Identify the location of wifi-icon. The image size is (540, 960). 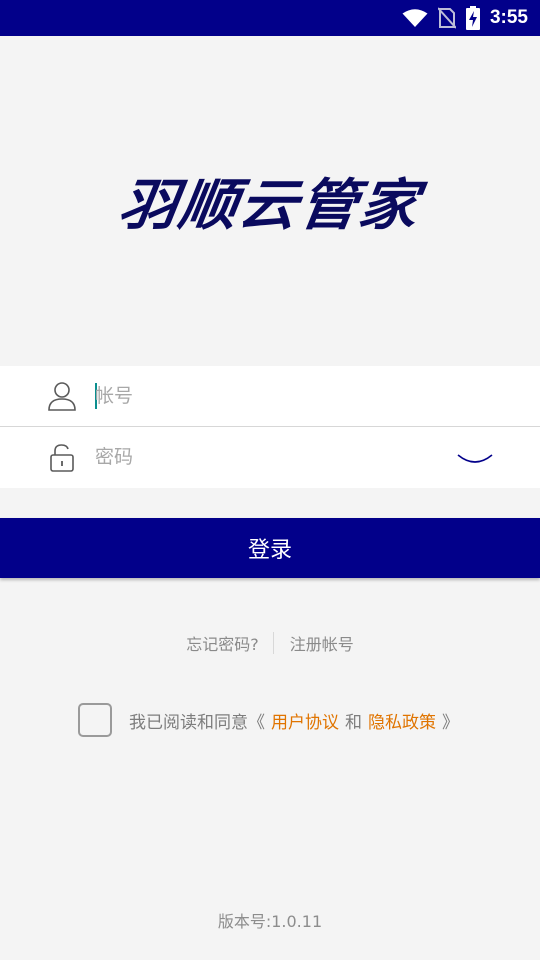
(415, 18).